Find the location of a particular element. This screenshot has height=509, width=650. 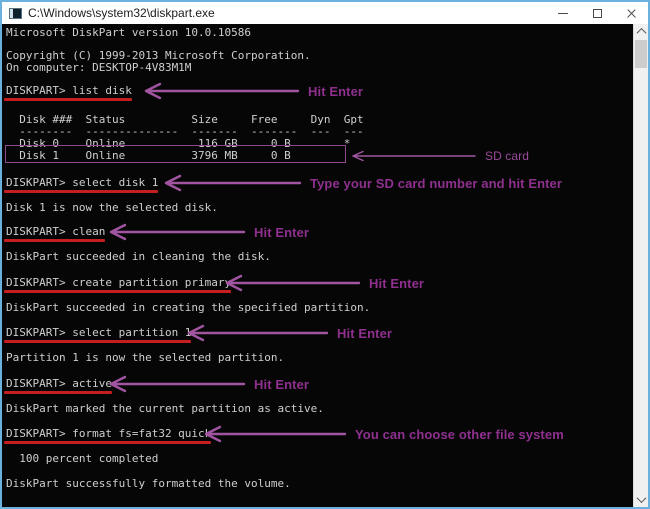

console-line: 100 percent completed is located at coordinates (82, 458).